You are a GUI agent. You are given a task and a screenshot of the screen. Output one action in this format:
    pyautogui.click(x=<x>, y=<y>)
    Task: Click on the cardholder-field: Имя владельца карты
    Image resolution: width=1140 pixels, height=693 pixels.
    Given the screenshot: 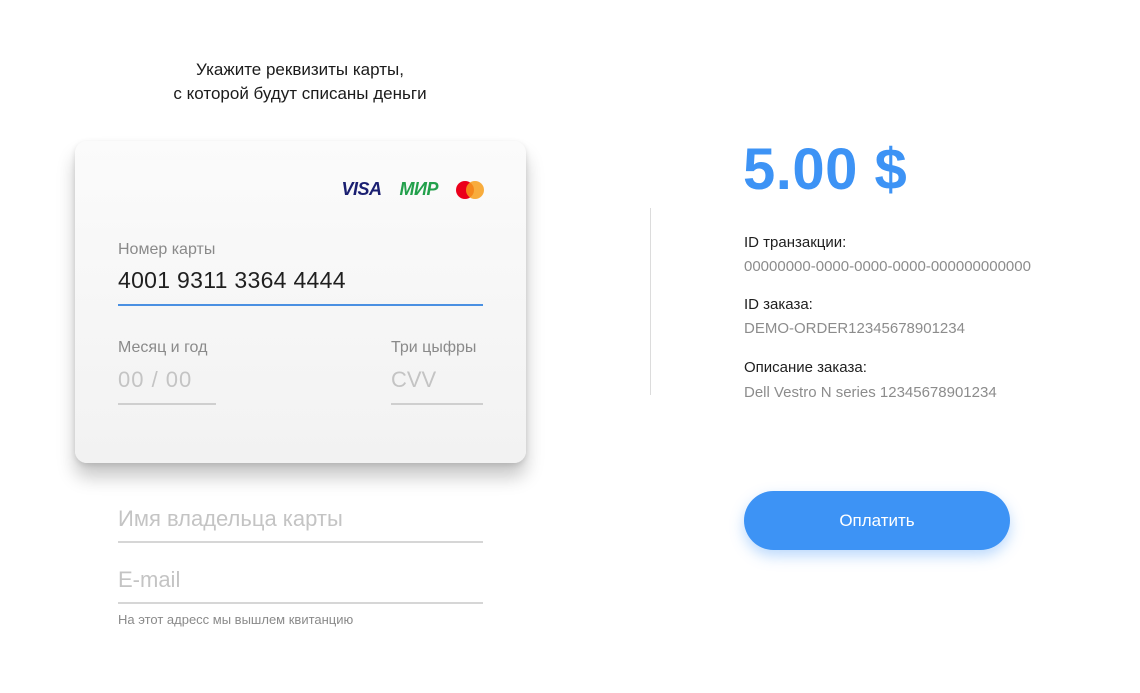 What is the action you would take?
    pyautogui.click(x=300, y=524)
    